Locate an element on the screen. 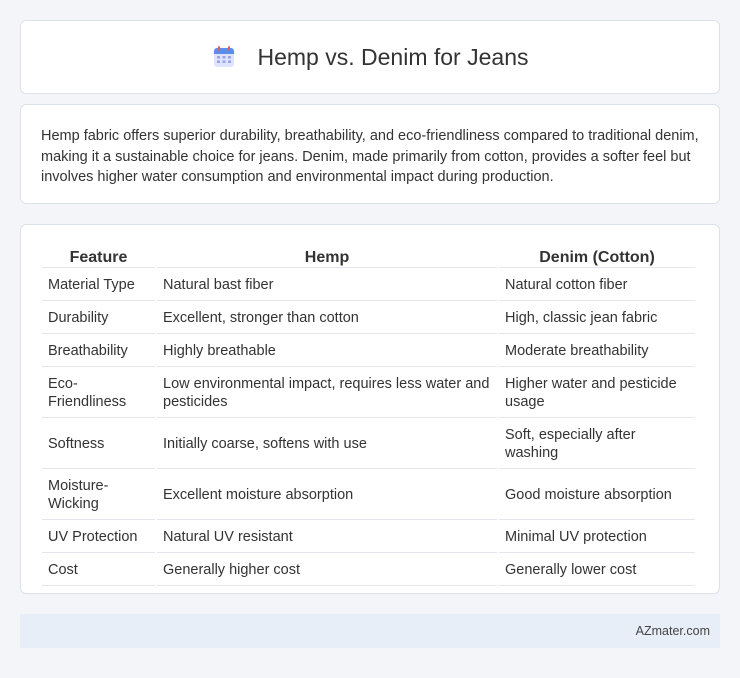  cell-denim: Good moisture absorption is located at coordinates (597, 495).